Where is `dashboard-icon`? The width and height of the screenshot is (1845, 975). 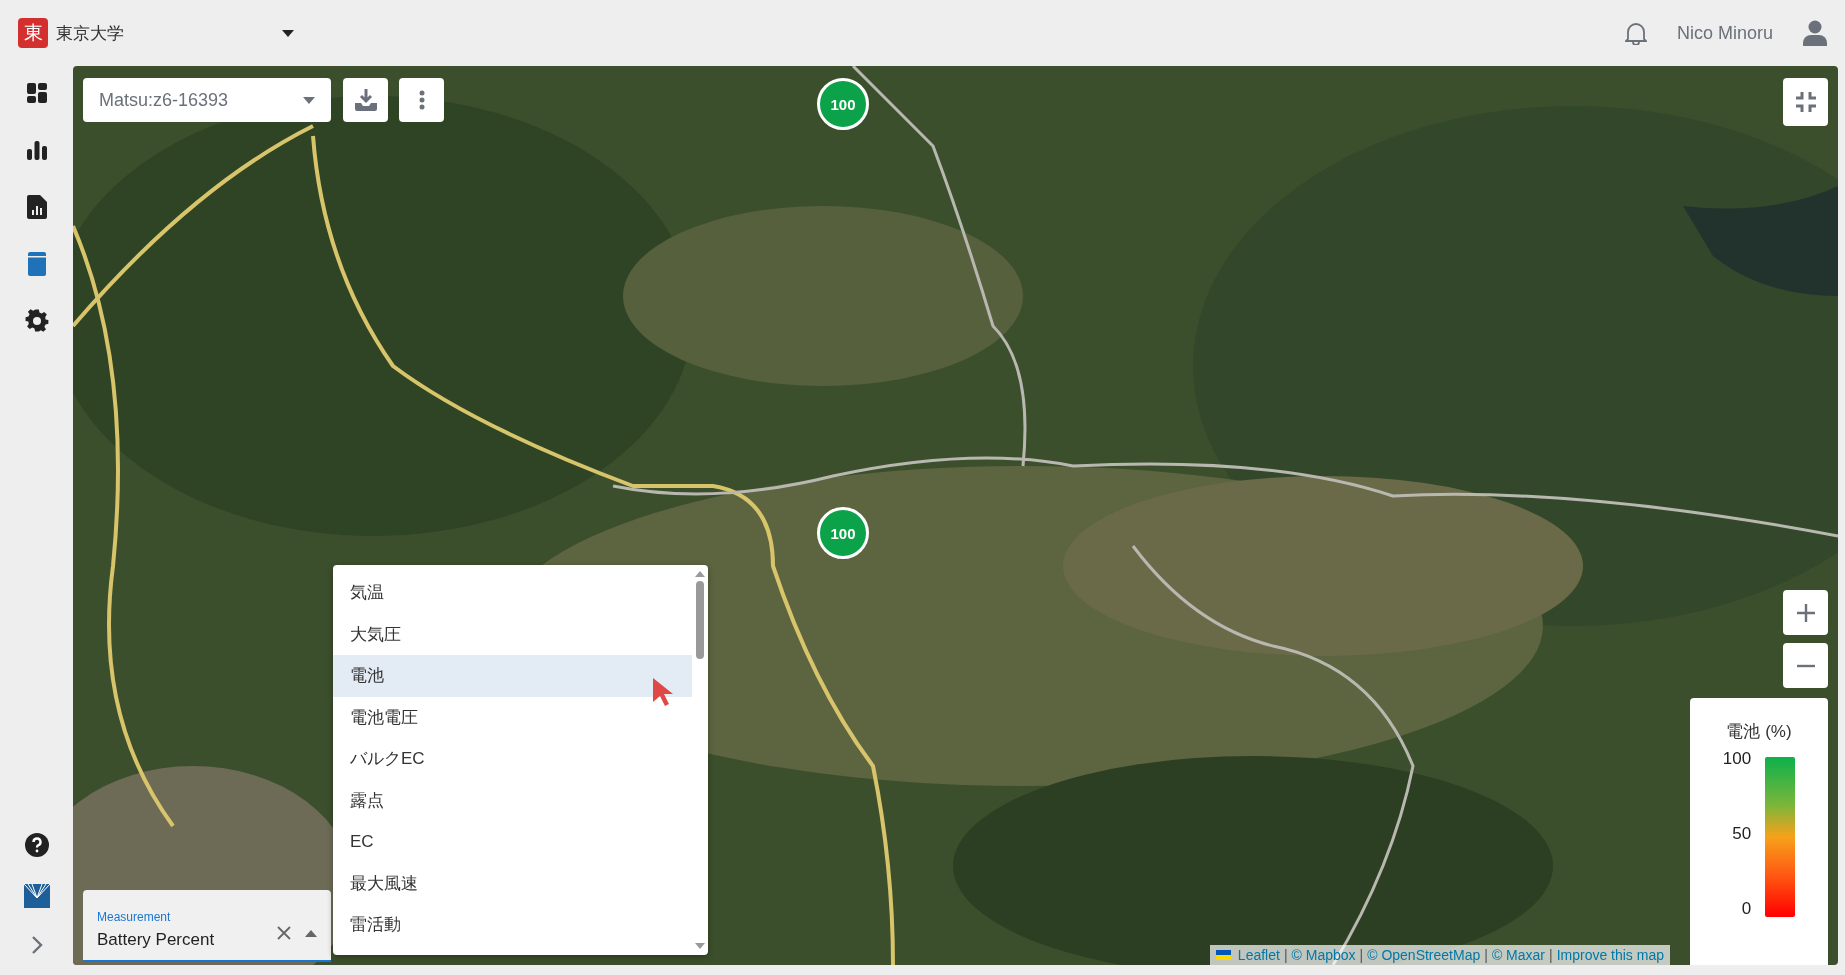
dashboard-icon is located at coordinates (36, 93).